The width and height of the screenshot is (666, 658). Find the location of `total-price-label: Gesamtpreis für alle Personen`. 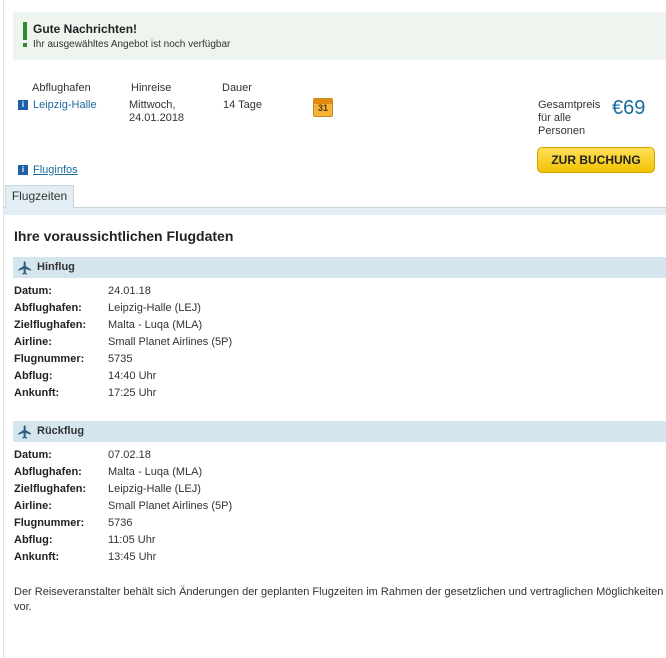

total-price-label: Gesamtpreis für alle Personen is located at coordinates (569, 118).